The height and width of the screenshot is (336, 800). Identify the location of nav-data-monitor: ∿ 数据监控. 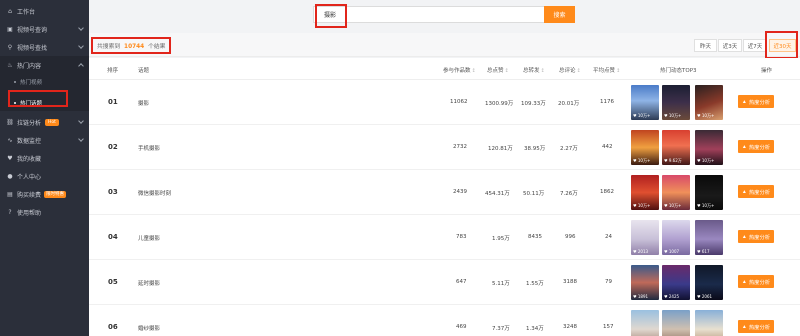
(44, 140).